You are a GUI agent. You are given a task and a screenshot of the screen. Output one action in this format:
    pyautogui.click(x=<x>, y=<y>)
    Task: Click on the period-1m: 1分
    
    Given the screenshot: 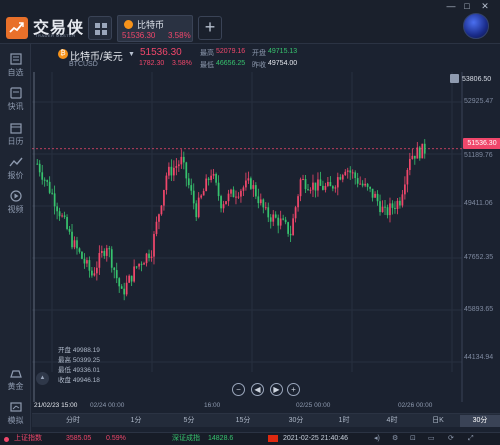 What is the action you would take?
    pyautogui.click(x=136, y=421)
    